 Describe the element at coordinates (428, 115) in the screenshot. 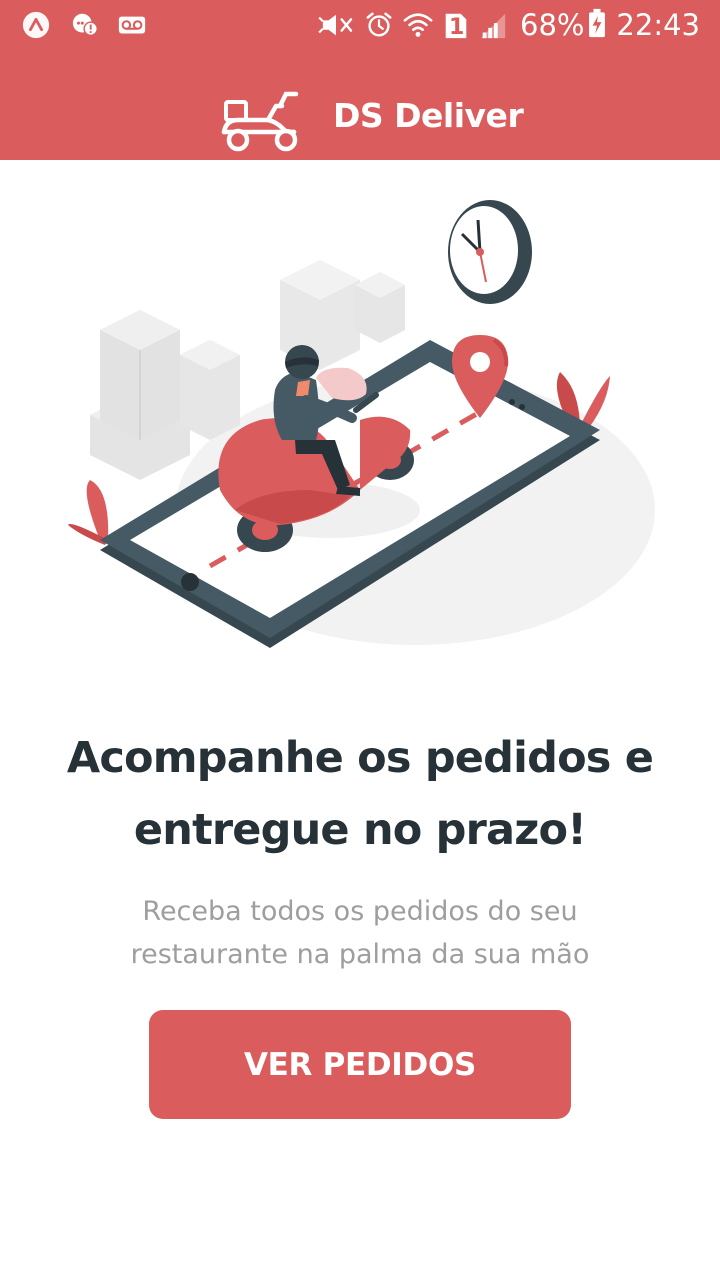

I see `app-title: DS Deliver` at that location.